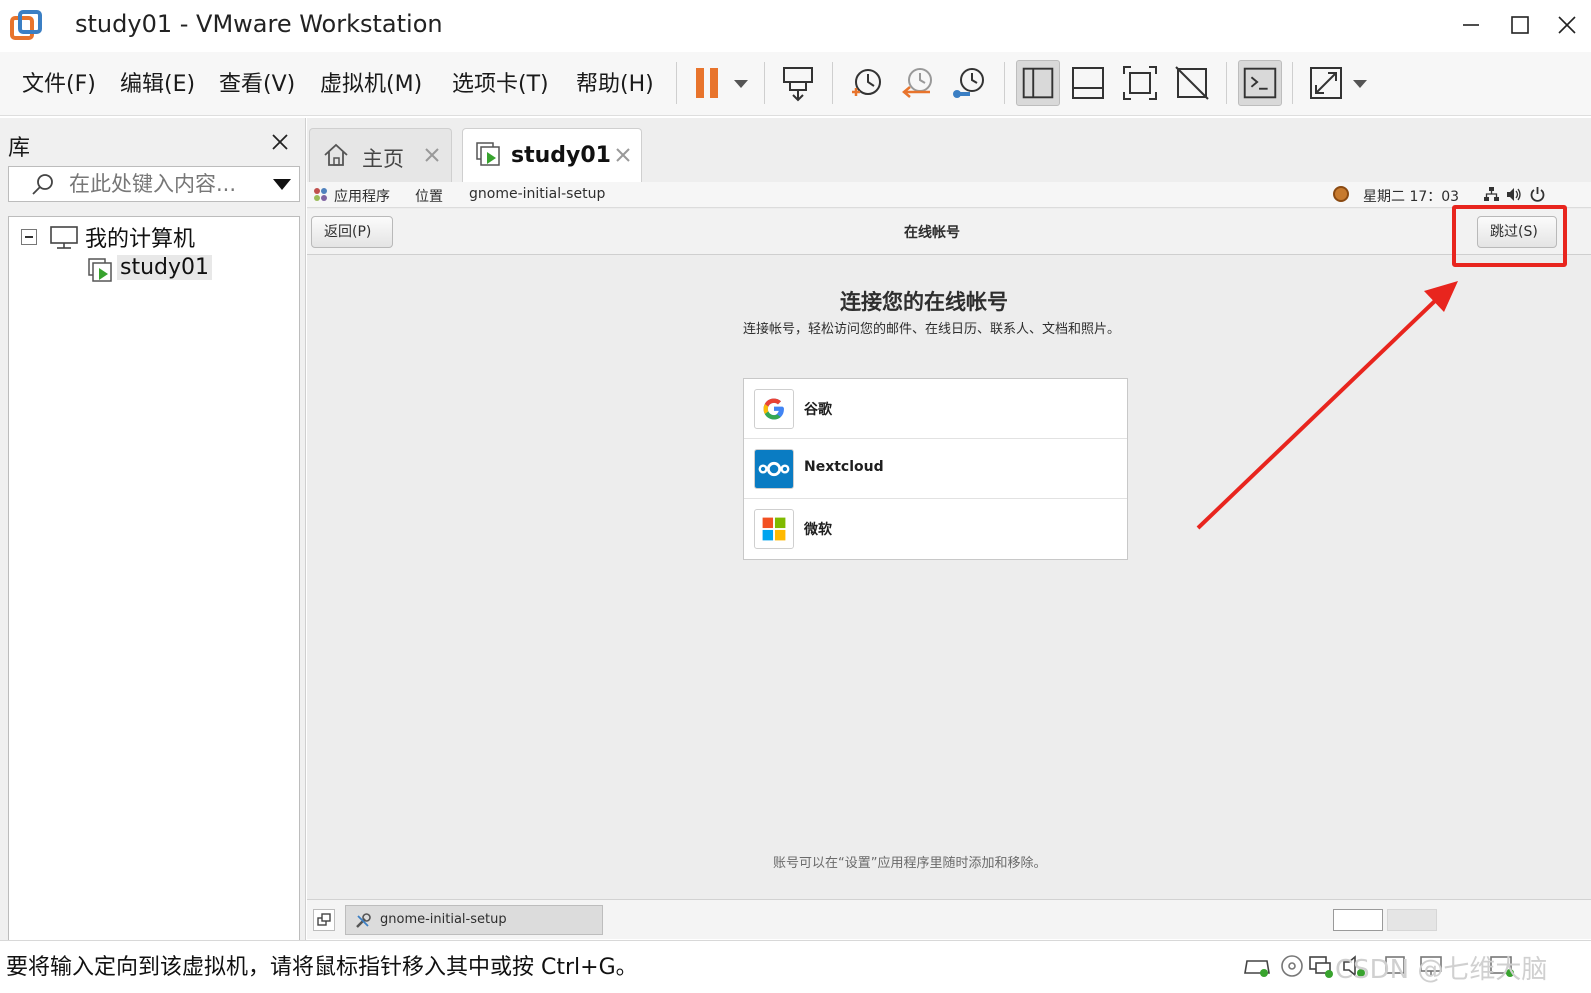 Image resolution: width=1591 pixels, height=993 pixels. I want to click on power-icon, so click(1537, 194).